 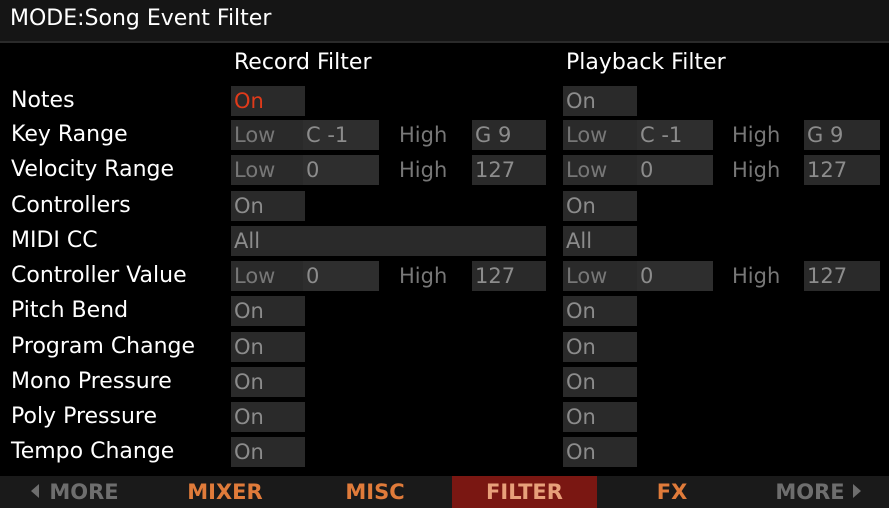 What do you see at coordinates (444, 21) in the screenshot?
I see `title-bar: MODE:Song Event Filter` at bounding box center [444, 21].